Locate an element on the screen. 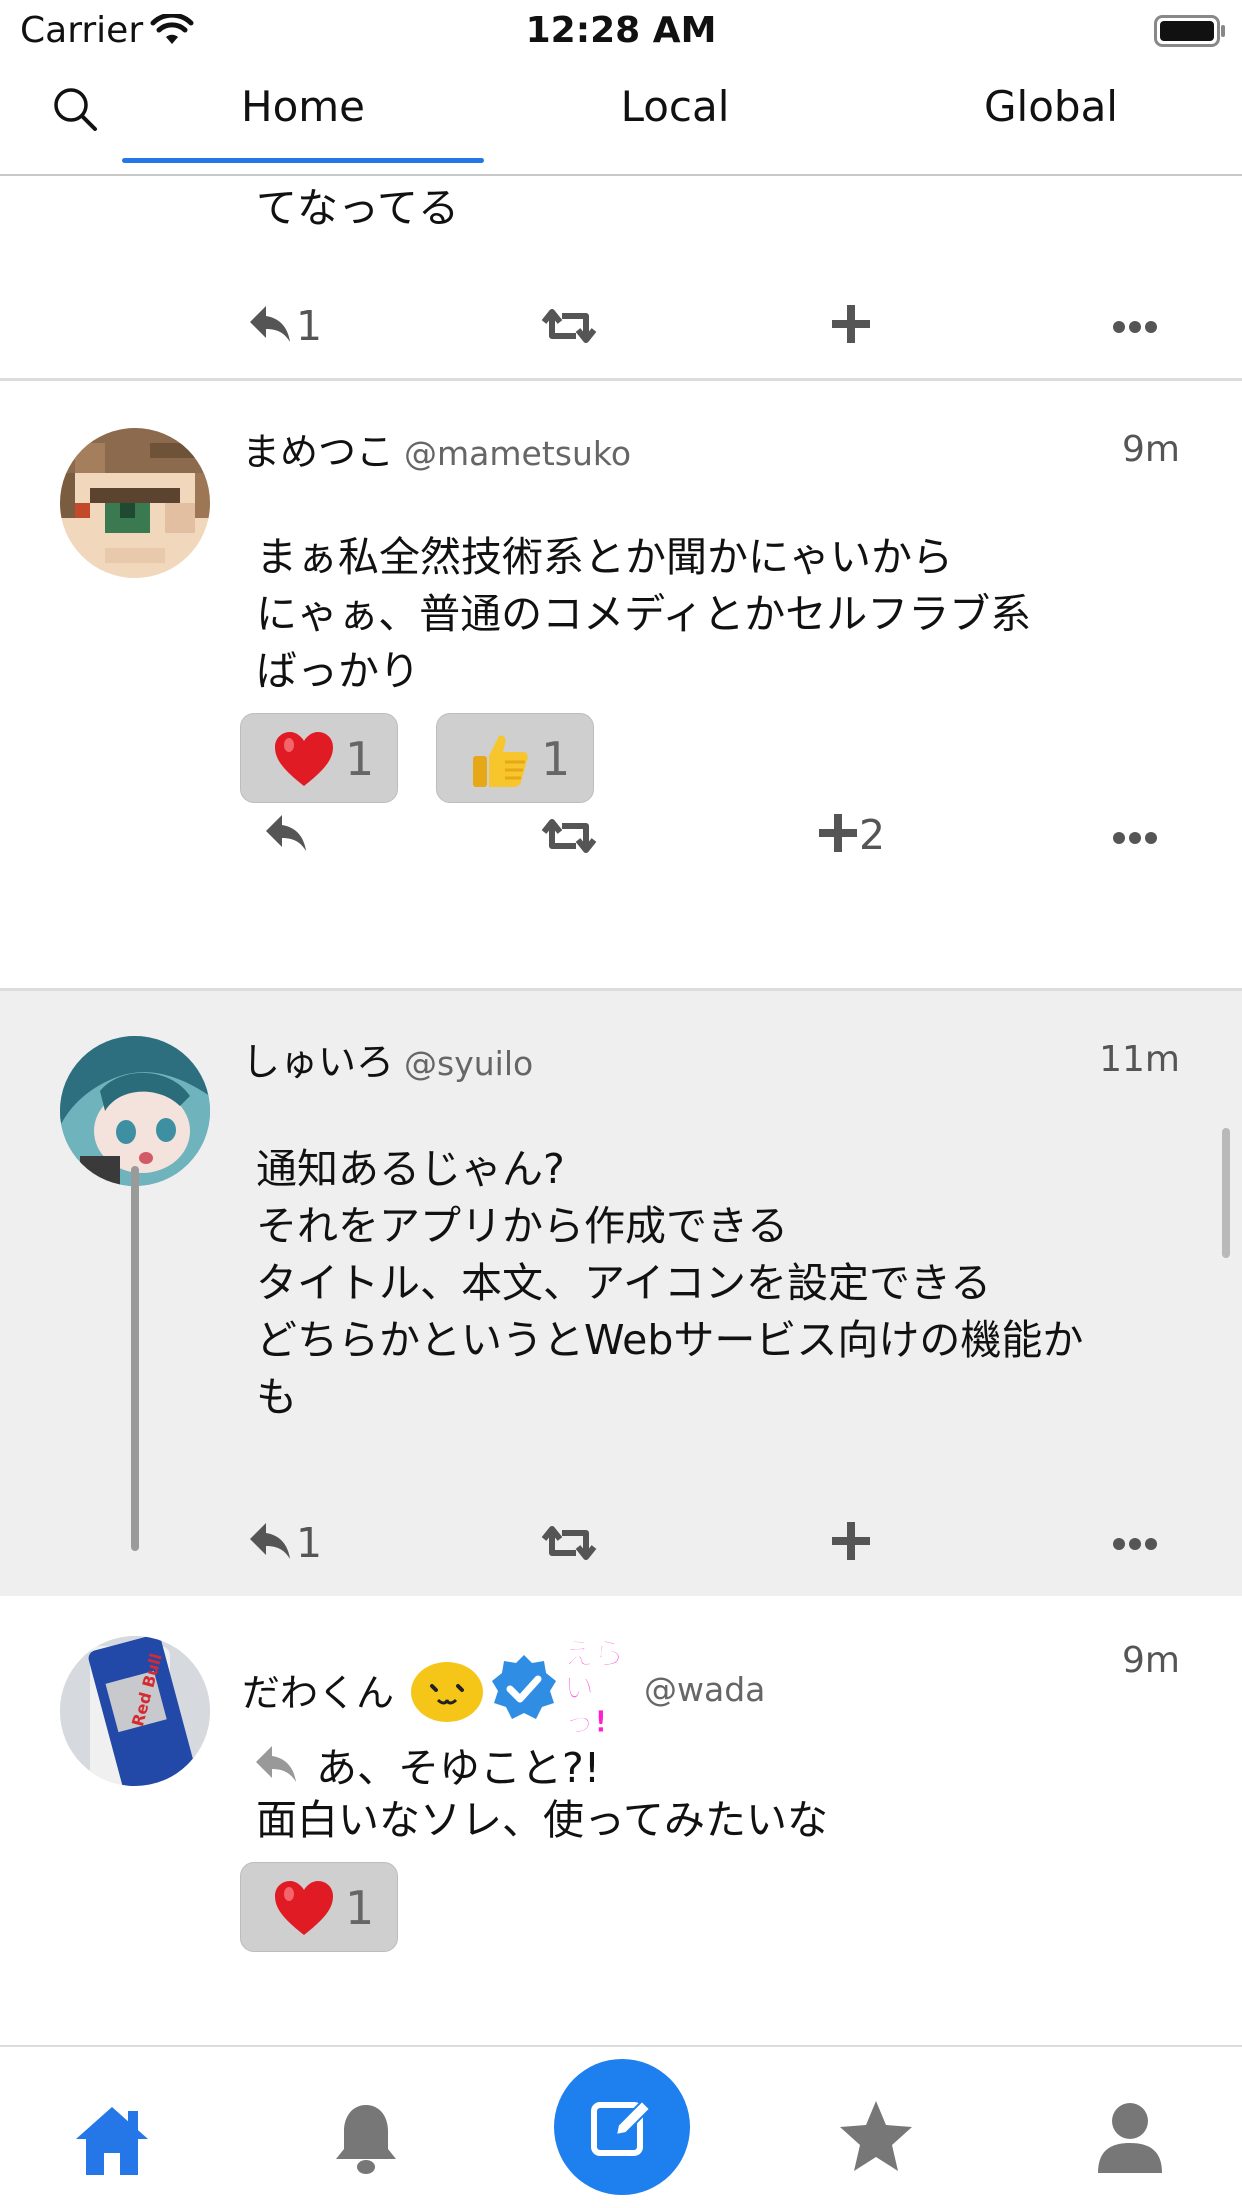 The height and width of the screenshot is (2208, 1242). user-handle: @mametsuko is located at coordinates (518, 453).